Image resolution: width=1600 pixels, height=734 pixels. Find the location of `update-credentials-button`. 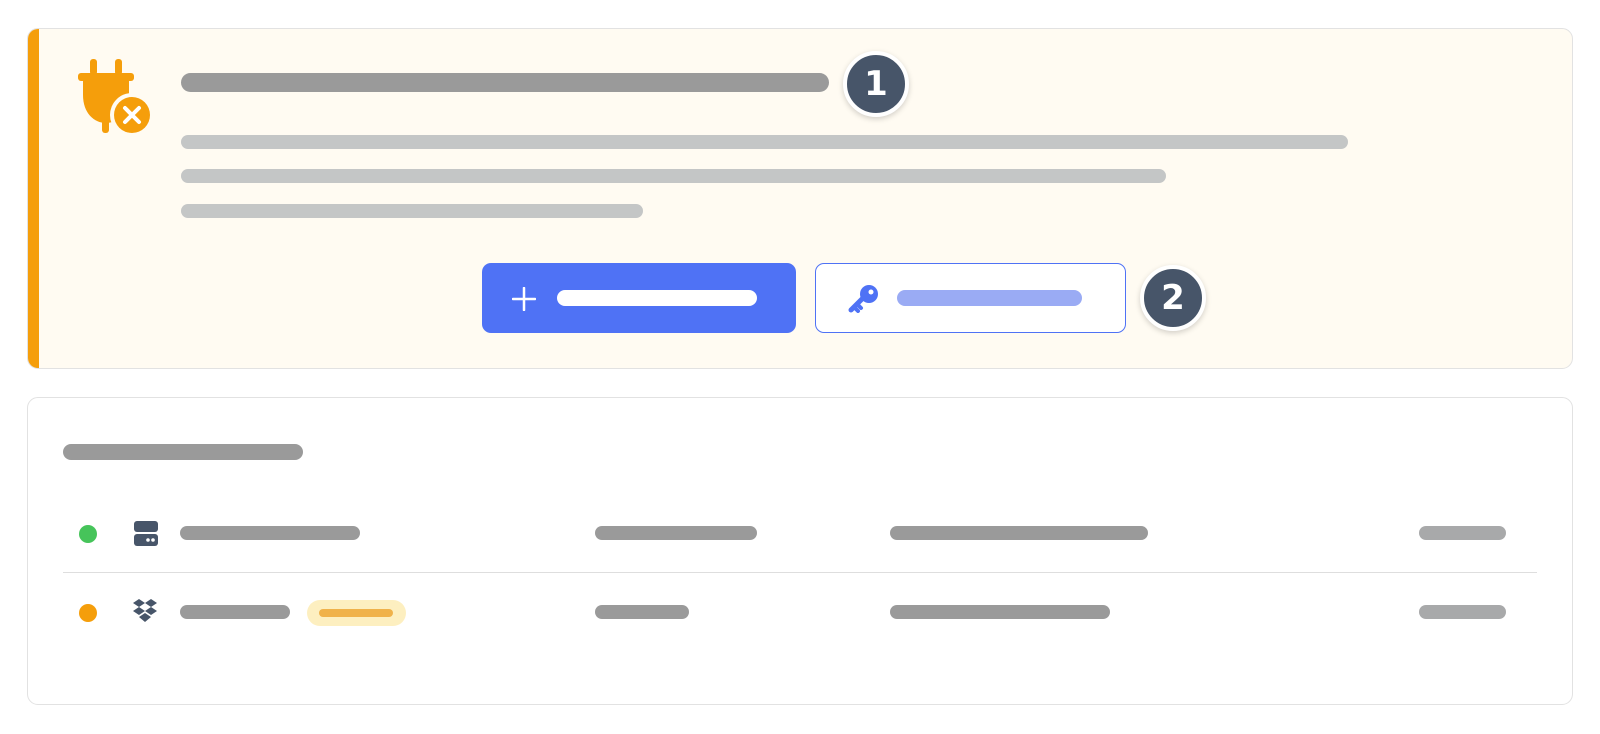

update-credentials-button is located at coordinates (970, 298).